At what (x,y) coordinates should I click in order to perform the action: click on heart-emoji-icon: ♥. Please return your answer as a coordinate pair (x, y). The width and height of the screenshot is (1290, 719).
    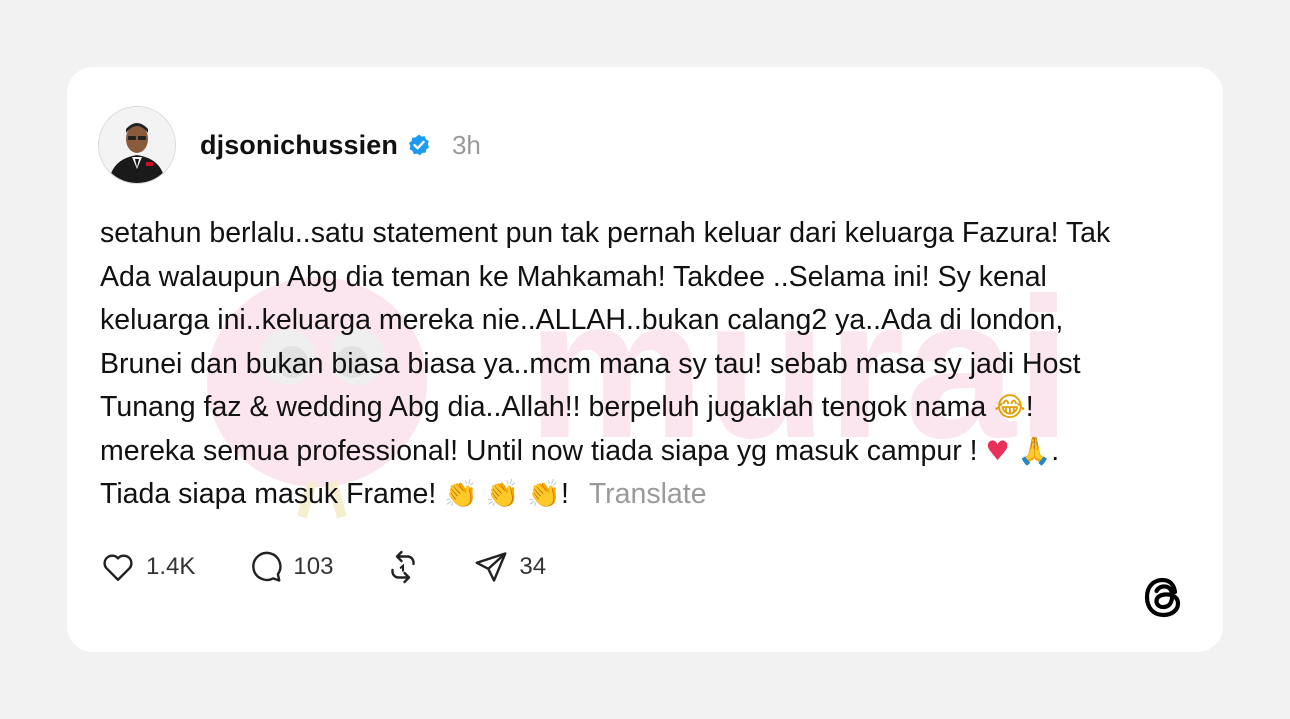
    Looking at the image, I should click on (997, 451).